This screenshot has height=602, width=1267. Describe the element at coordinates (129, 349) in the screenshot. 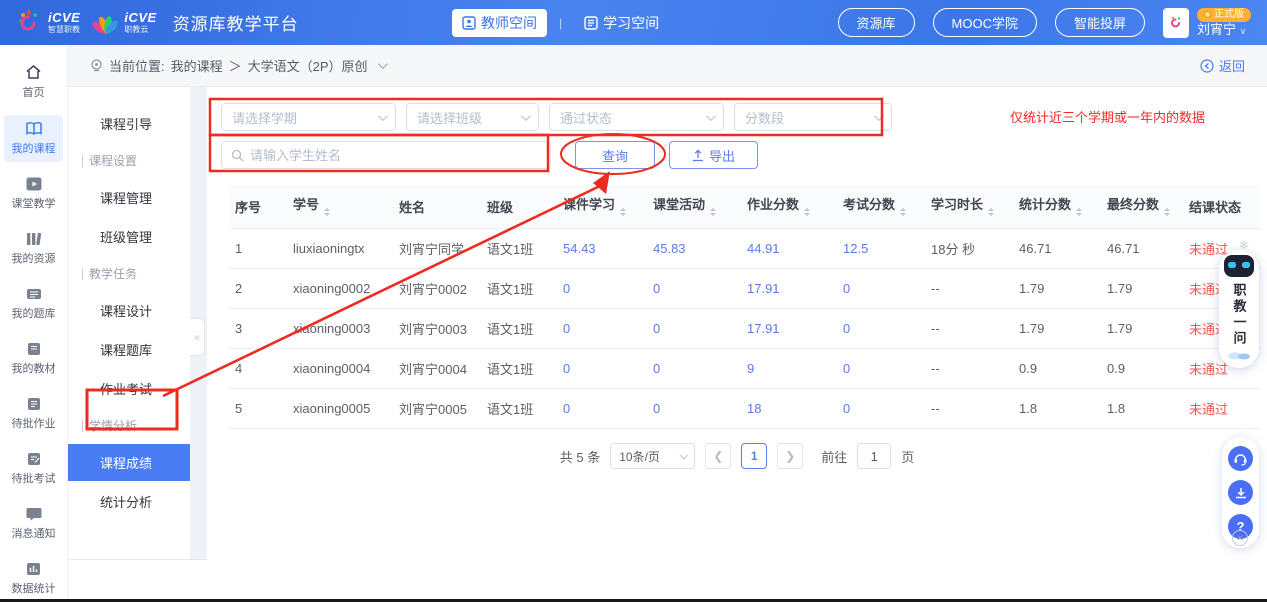

I see `menu-course-question-bank: 课程题库` at that location.